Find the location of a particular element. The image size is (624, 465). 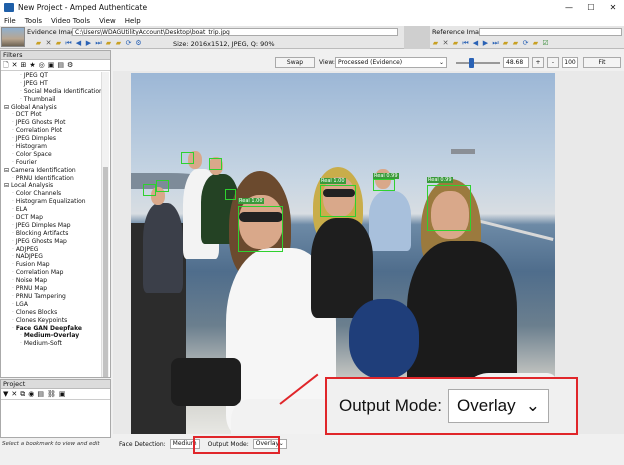

bookmark-icon: ★ is located at coordinates (32, 65).